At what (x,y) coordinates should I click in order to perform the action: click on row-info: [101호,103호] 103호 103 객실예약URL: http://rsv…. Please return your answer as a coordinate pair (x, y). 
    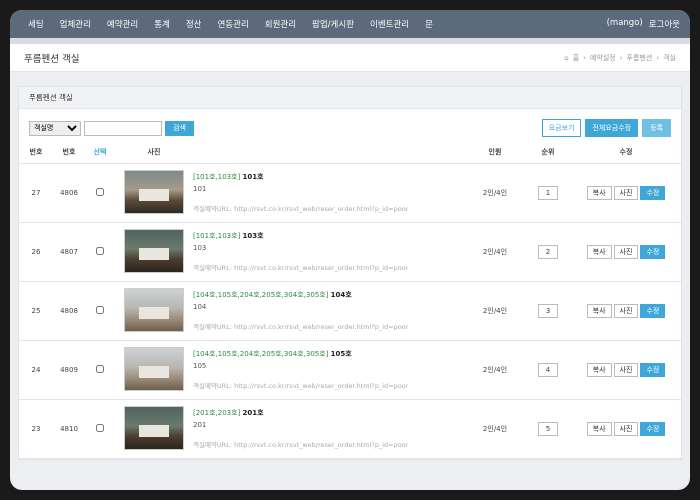
    Looking at the image, I should click on (329, 252).